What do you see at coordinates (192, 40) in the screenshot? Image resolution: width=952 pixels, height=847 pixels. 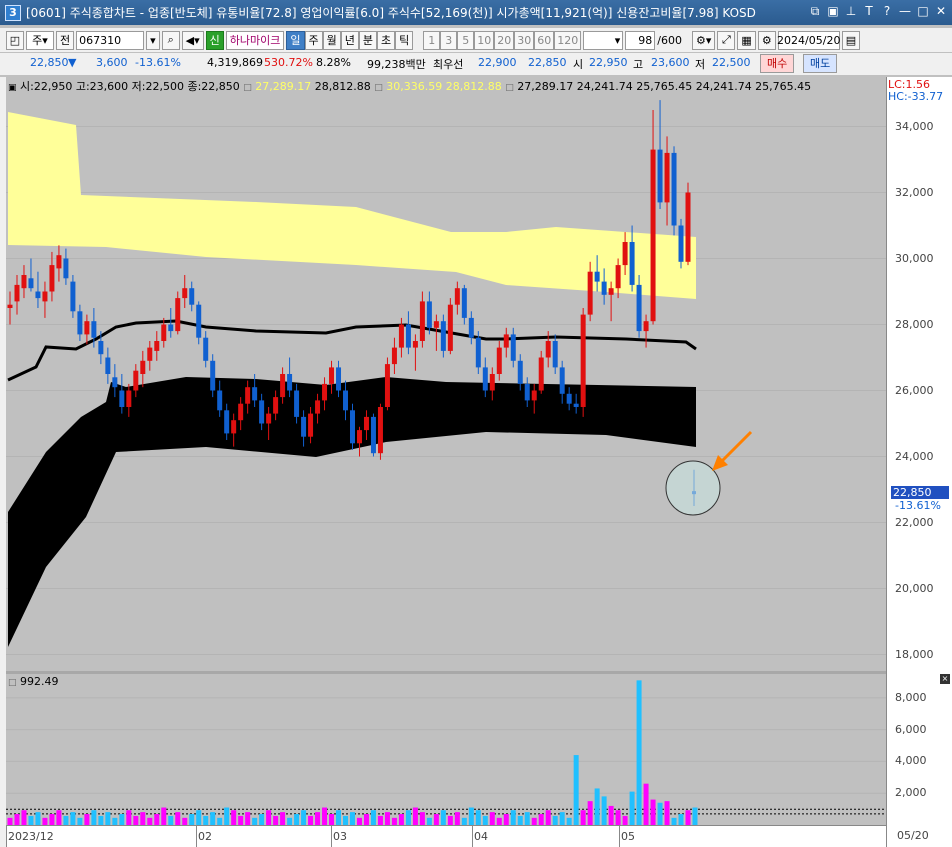 I see `sound-icon: ◀▾` at bounding box center [192, 40].